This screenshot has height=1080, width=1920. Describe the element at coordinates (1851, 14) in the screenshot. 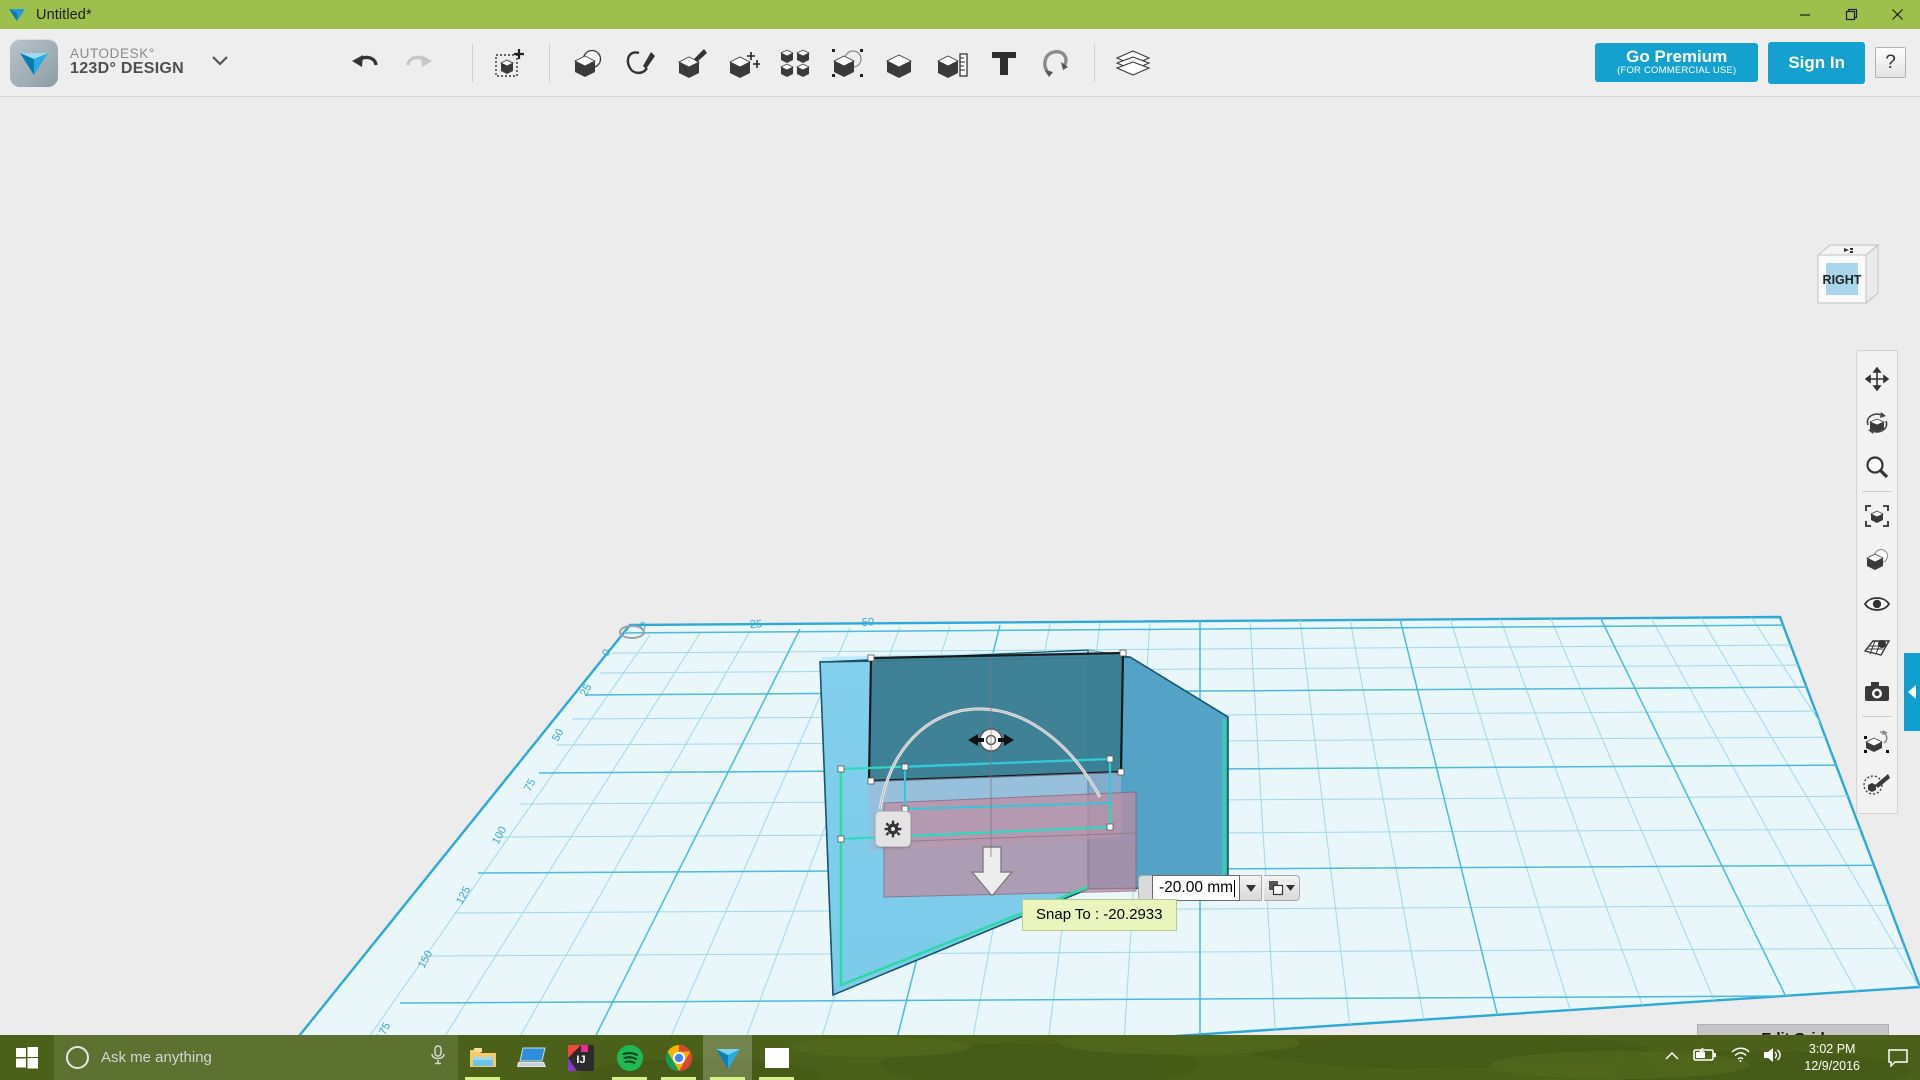

I see `restore-button` at that location.